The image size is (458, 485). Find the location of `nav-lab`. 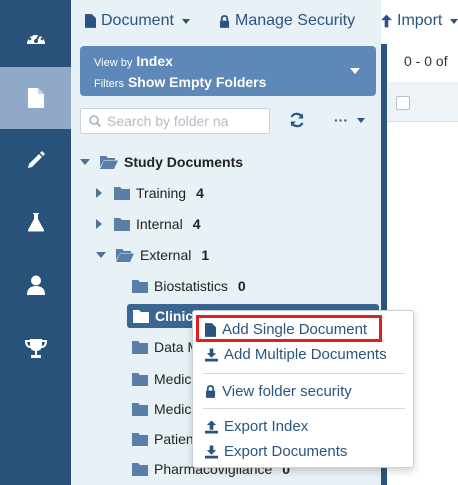

nav-lab is located at coordinates (35, 222).